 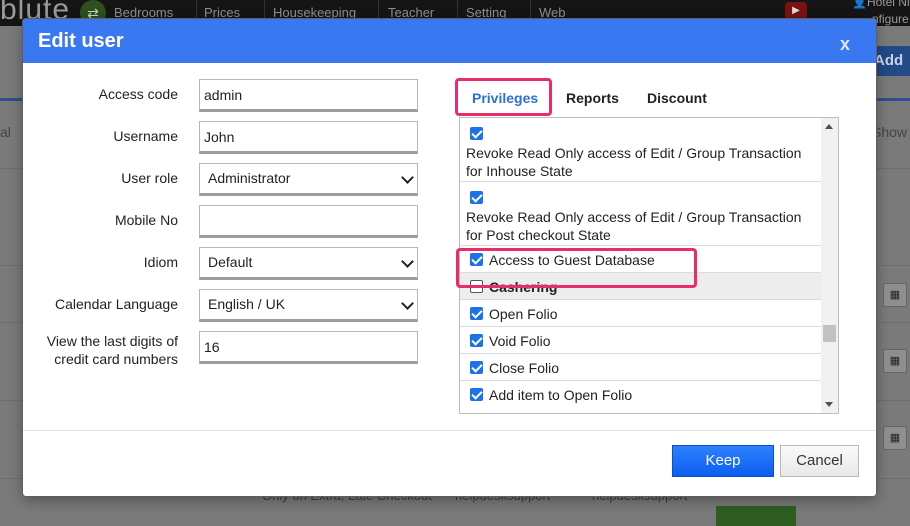 What do you see at coordinates (723, 461) in the screenshot?
I see `keep-button: Keep` at bounding box center [723, 461].